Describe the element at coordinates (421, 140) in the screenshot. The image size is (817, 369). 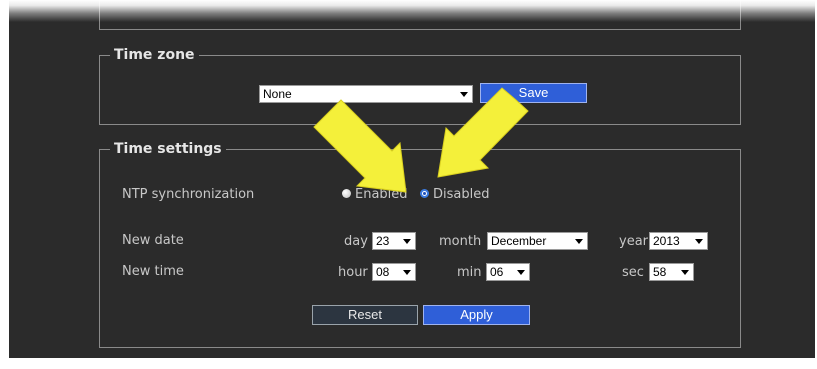
I see `annotation-arrows` at that location.